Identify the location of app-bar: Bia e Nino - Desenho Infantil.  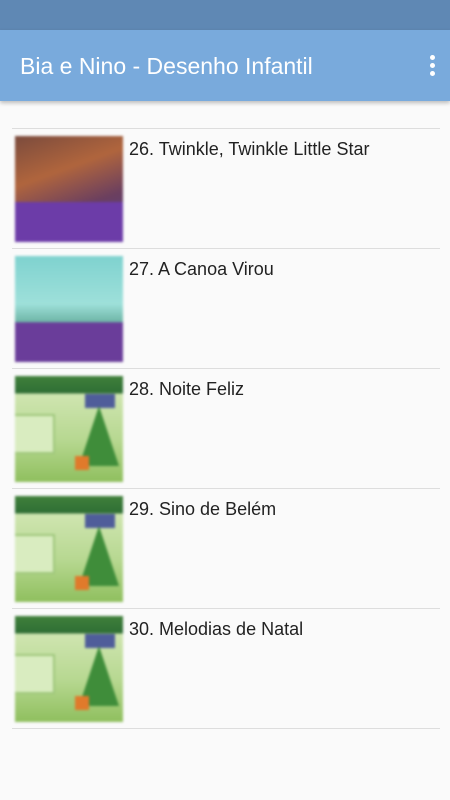
(225, 65).